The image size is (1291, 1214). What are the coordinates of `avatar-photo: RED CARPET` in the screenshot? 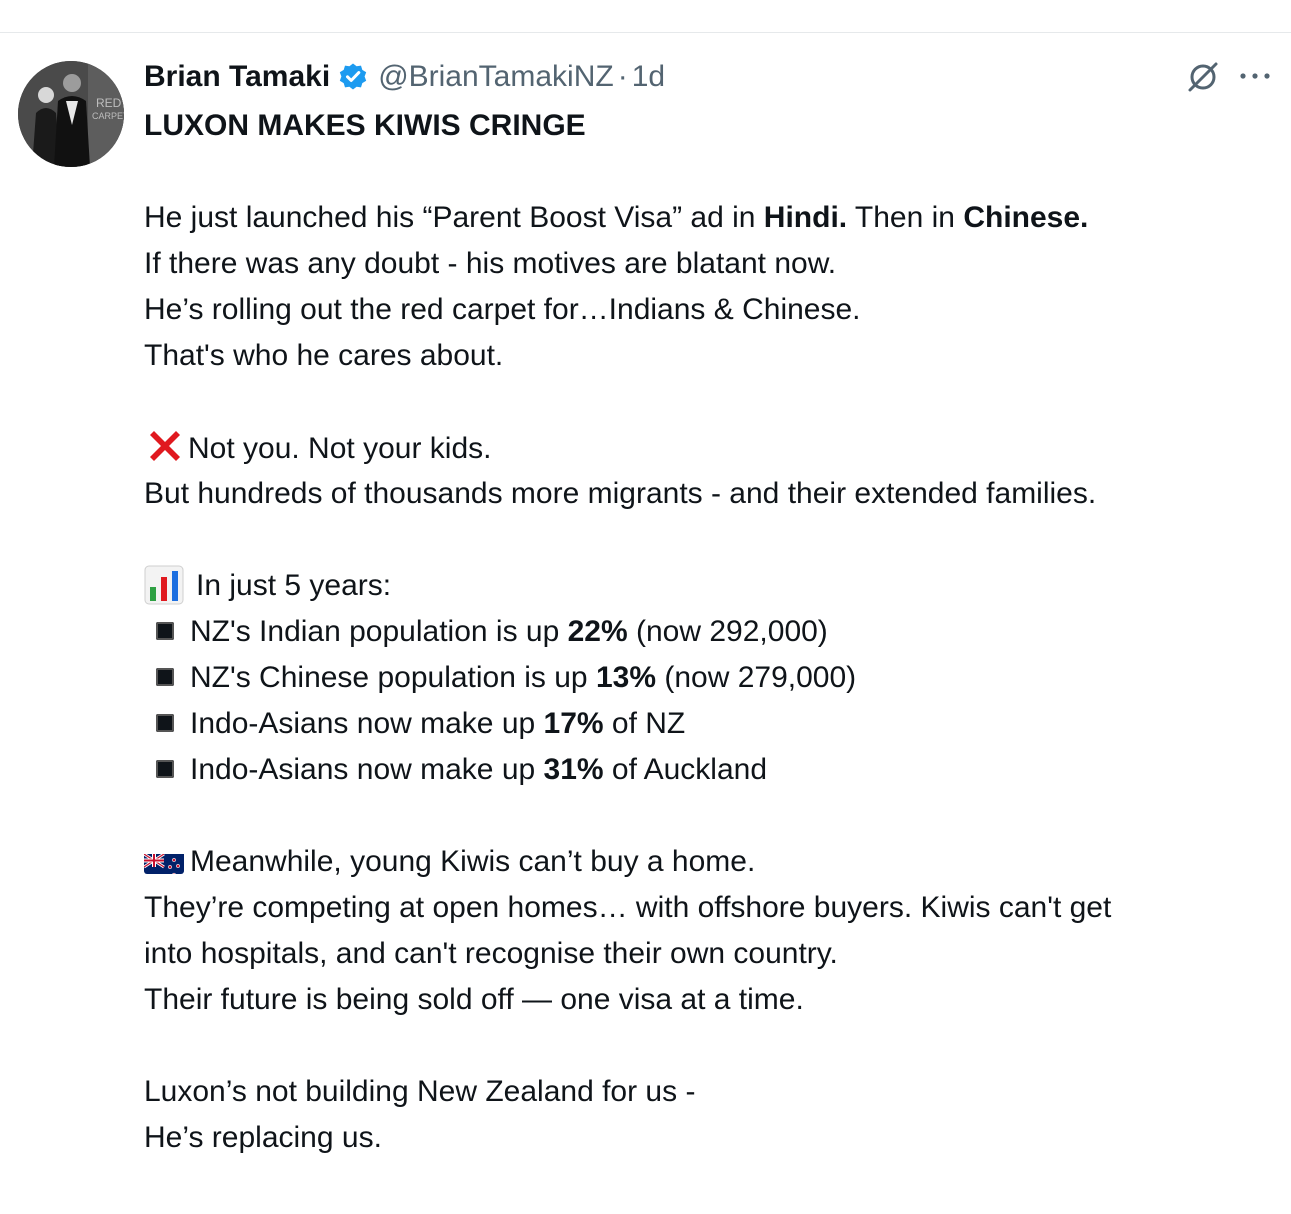 It's located at (71, 114).